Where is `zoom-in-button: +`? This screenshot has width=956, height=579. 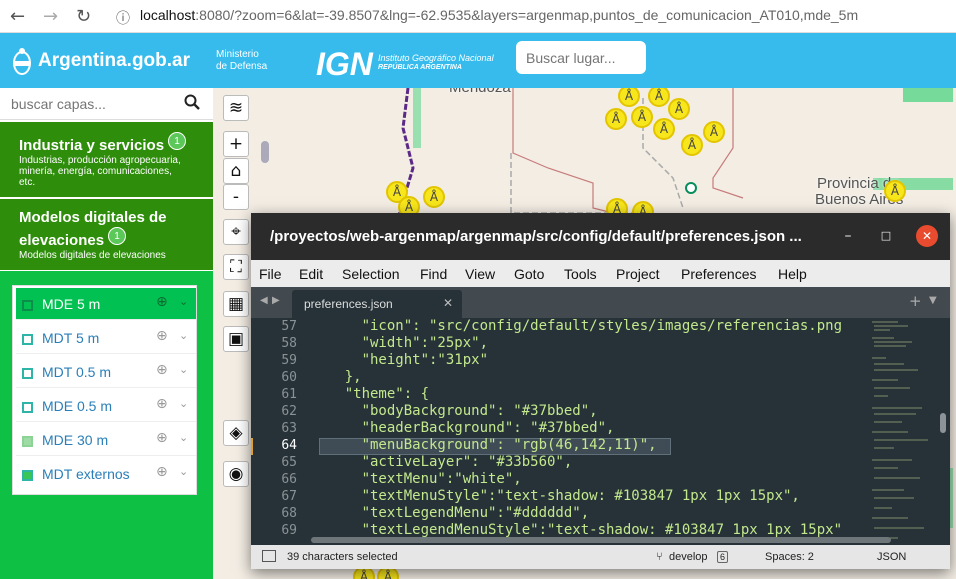 zoom-in-button: + is located at coordinates (236, 144).